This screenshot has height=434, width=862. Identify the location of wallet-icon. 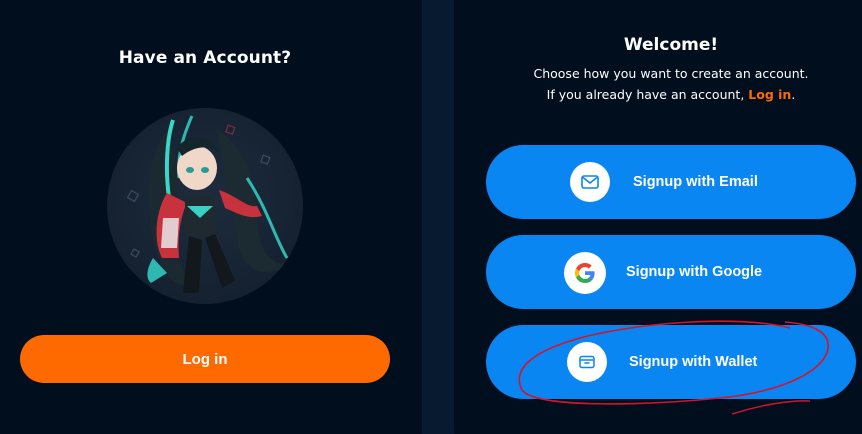
(587, 362).